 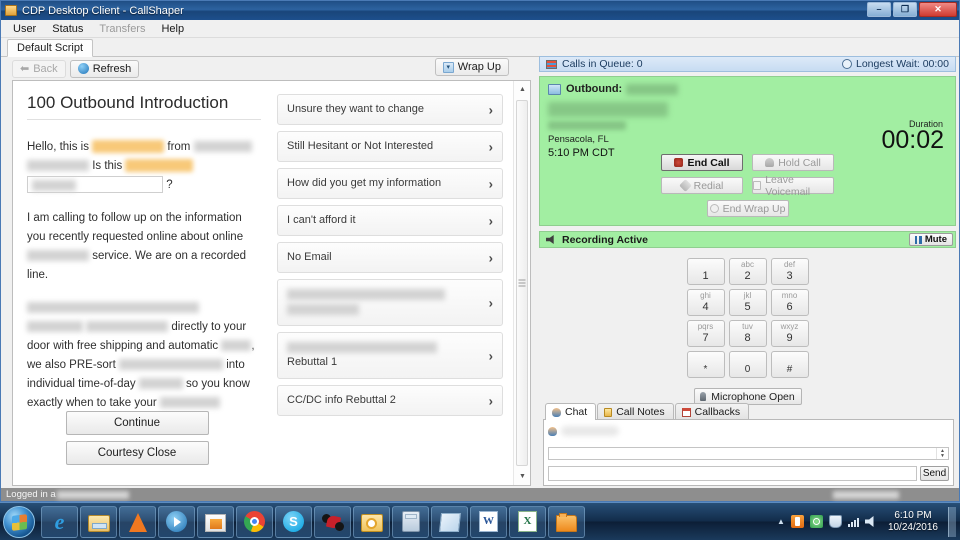 I want to click on title-bar: CDP Desktop Client - CallShaper – ❐ ✕, so click(x=480, y=10).